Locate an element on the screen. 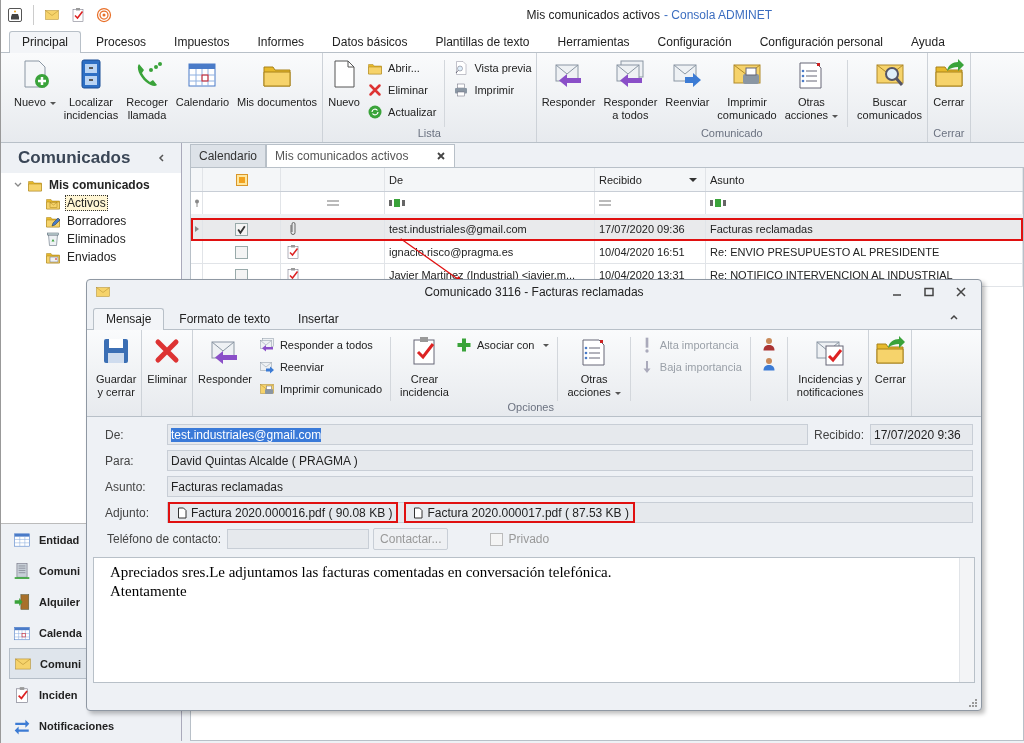 The height and width of the screenshot is (743, 1024). field-label: Teléfono de contacto: is located at coordinates (164, 539).